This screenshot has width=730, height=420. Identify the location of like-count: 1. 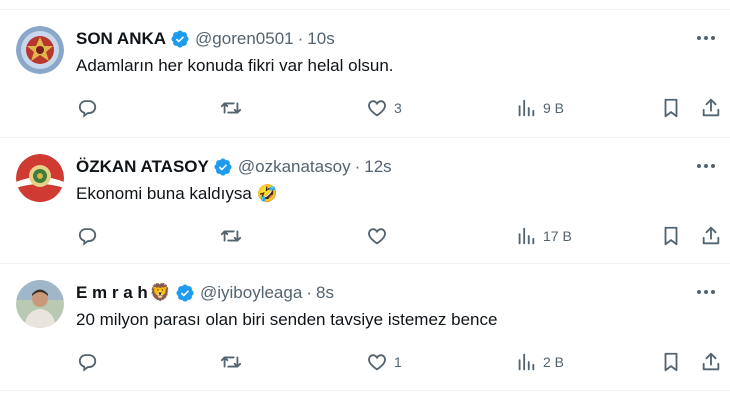
(398, 362).